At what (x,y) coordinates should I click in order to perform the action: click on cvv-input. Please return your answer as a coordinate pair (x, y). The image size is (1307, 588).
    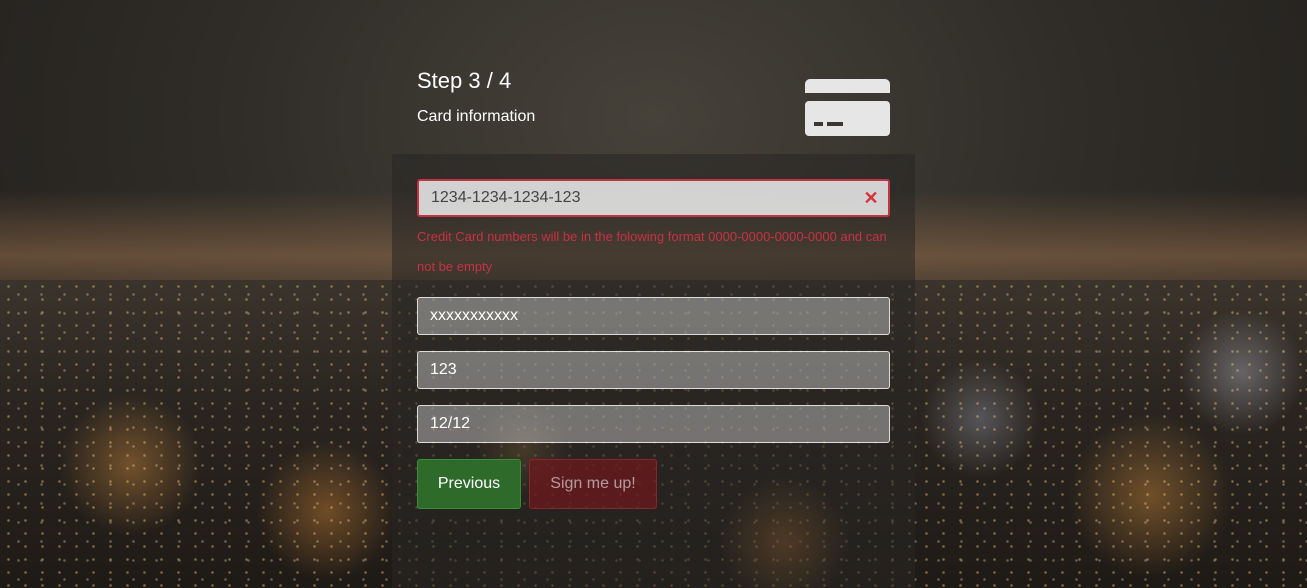
    Looking at the image, I should click on (653, 370).